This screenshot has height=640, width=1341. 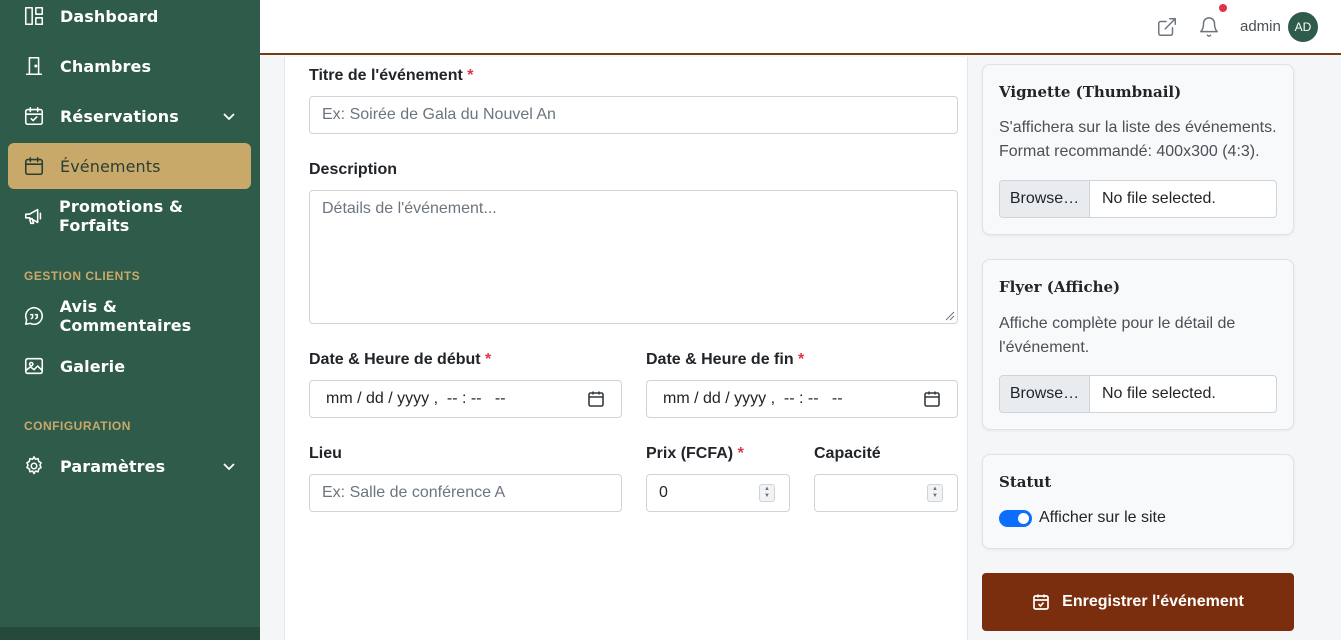 I want to click on capacity-label: Capacité, so click(x=847, y=453).